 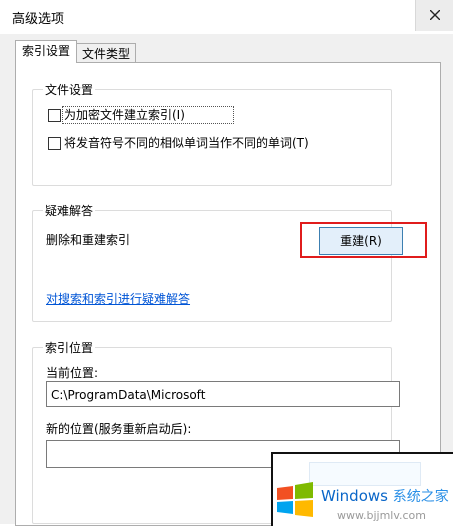 I want to click on close-button, so click(x=434, y=15).